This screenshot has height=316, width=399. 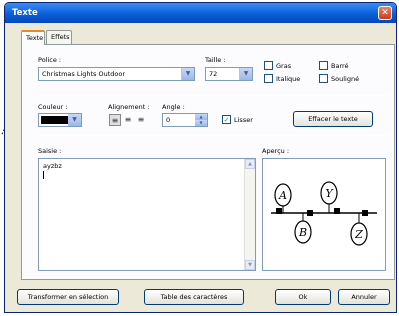 I want to click on vertical-scrollbar: ▲ ▼, so click(x=249, y=214).